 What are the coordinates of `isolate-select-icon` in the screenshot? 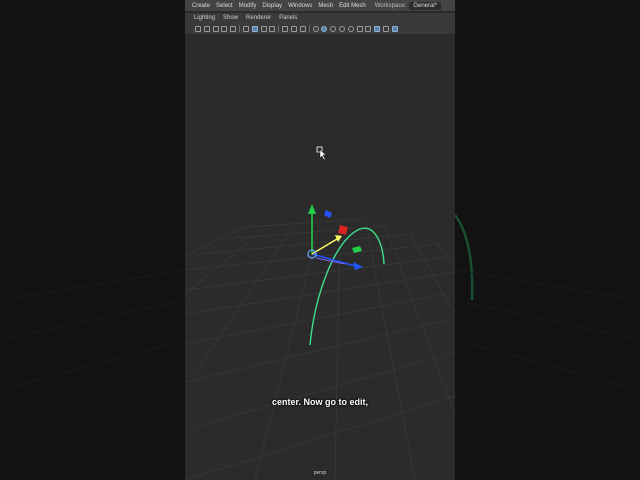 It's located at (377, 28).